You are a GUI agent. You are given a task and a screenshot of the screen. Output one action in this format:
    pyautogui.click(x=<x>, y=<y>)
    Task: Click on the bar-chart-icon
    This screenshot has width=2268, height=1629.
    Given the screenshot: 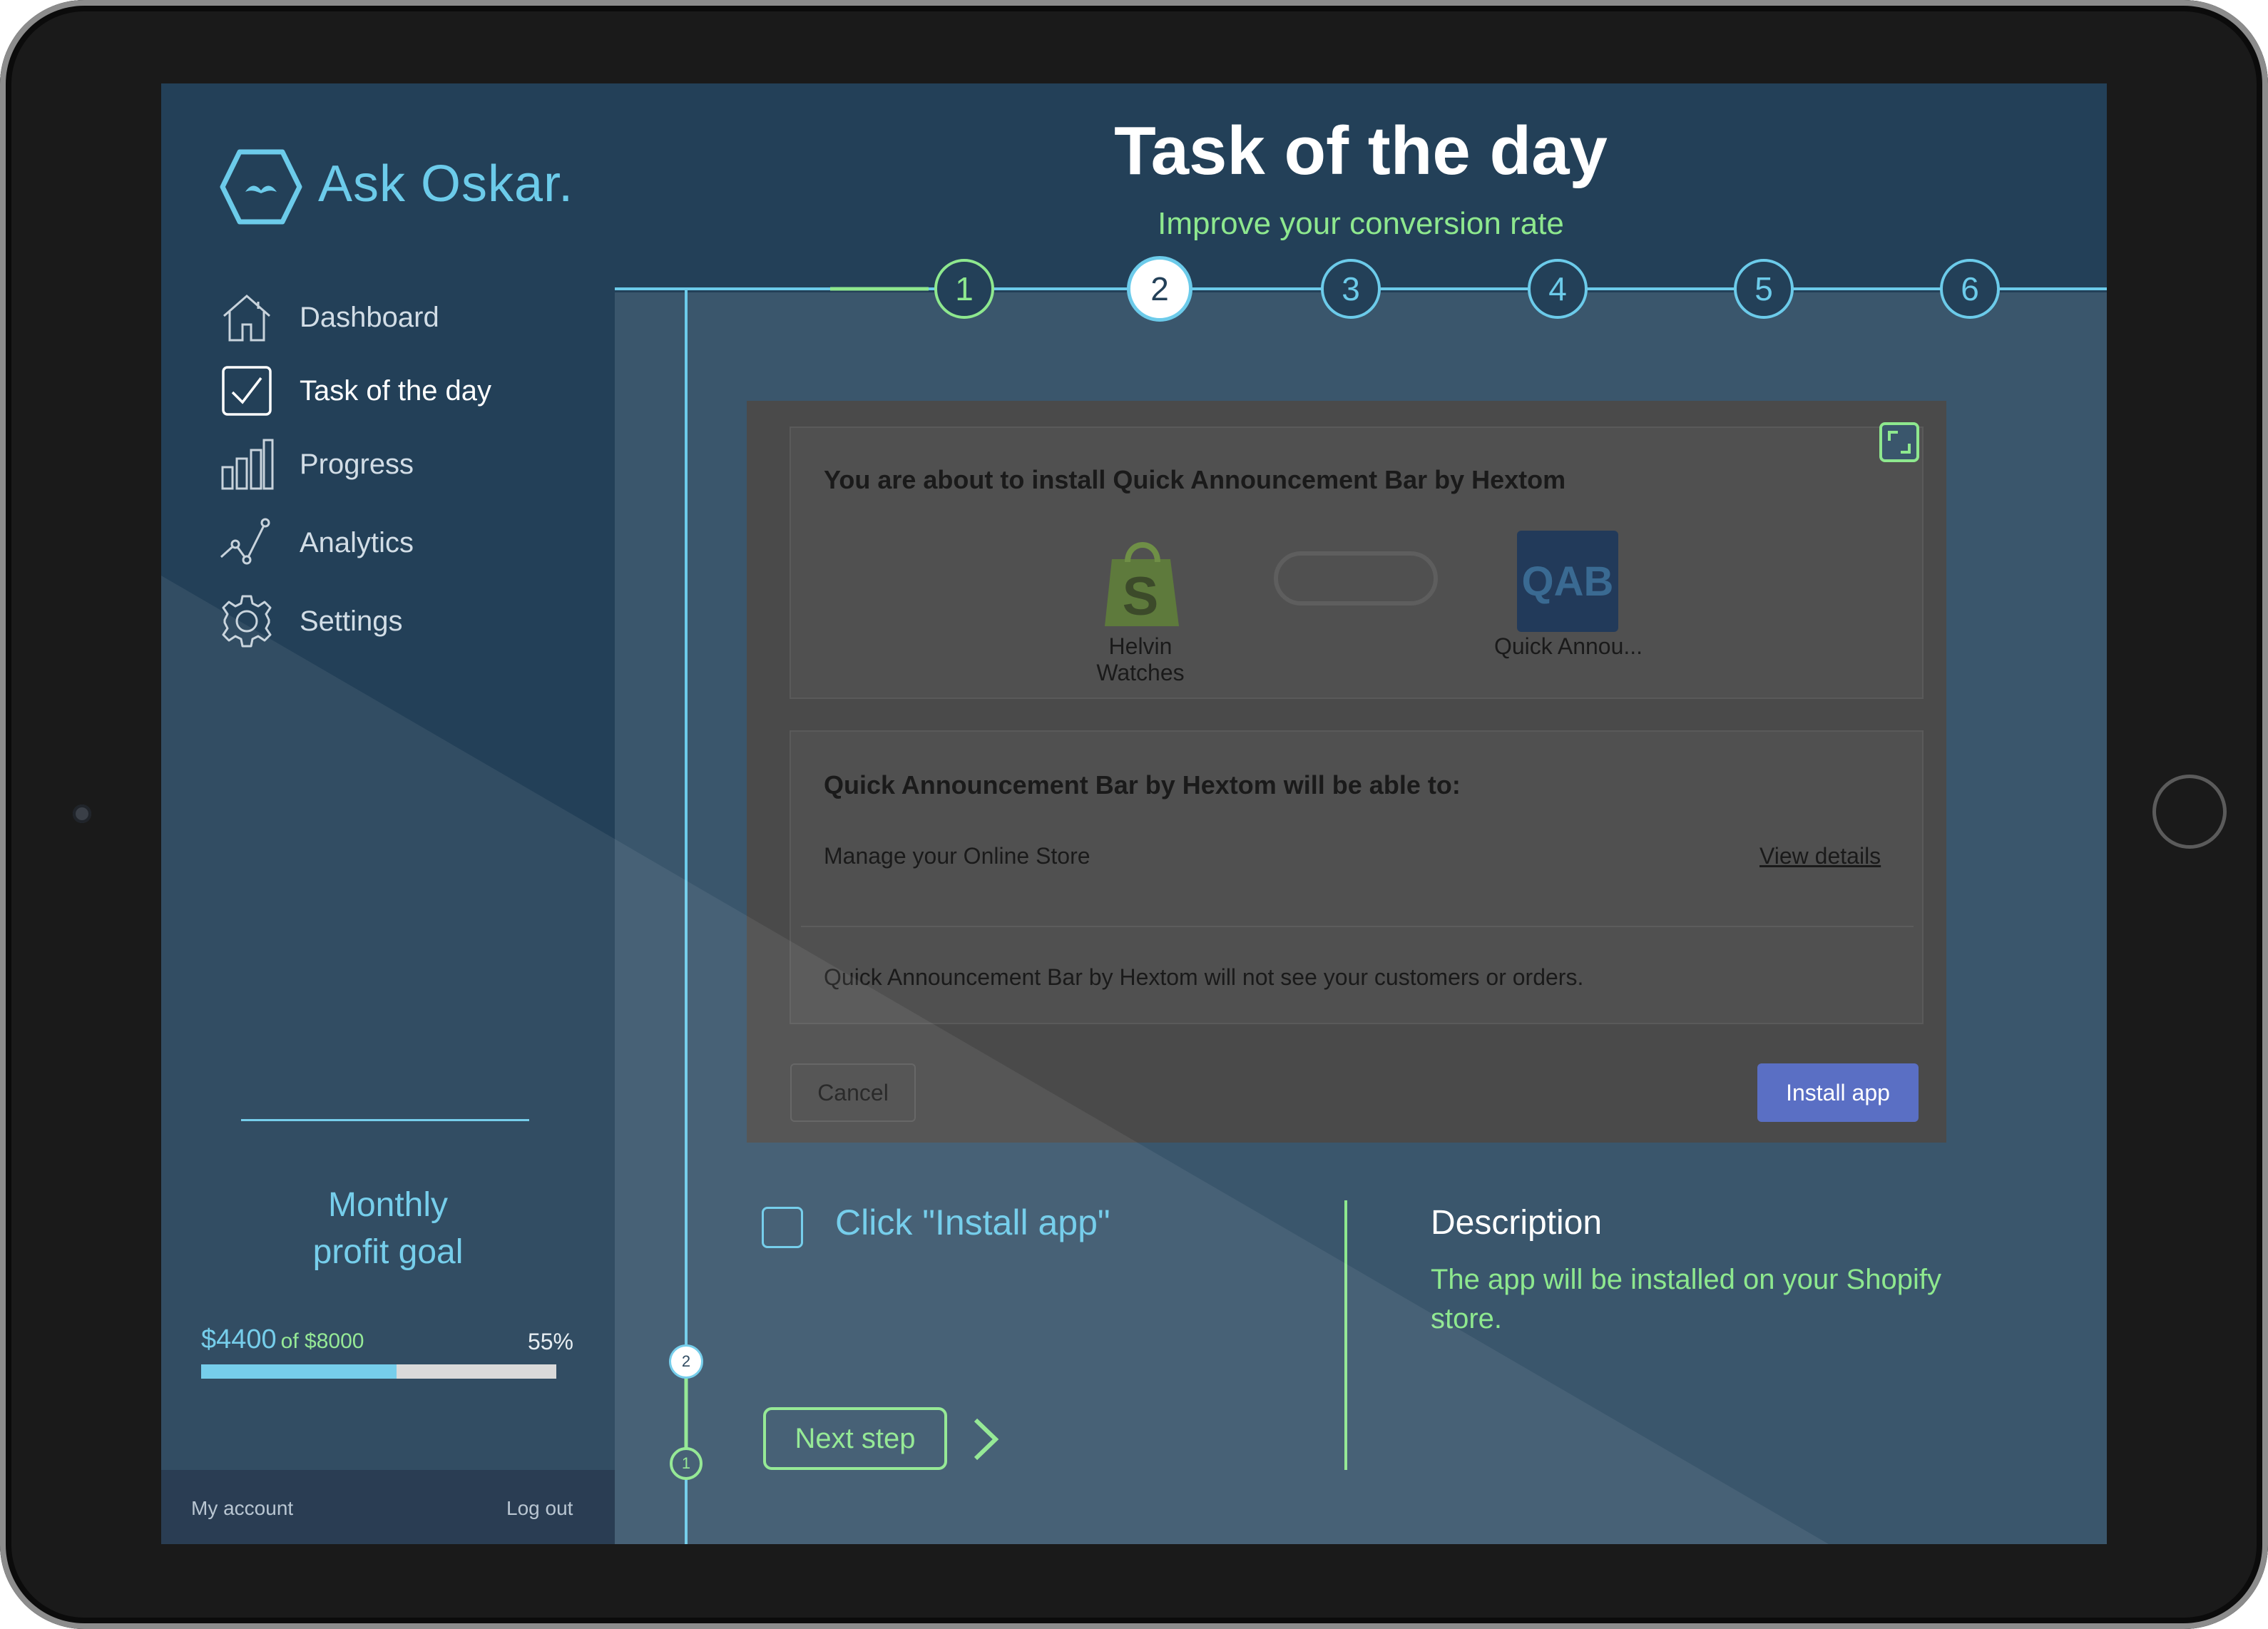 What is the action you would take?
    pyautogui.click(x=246, y=464)
    